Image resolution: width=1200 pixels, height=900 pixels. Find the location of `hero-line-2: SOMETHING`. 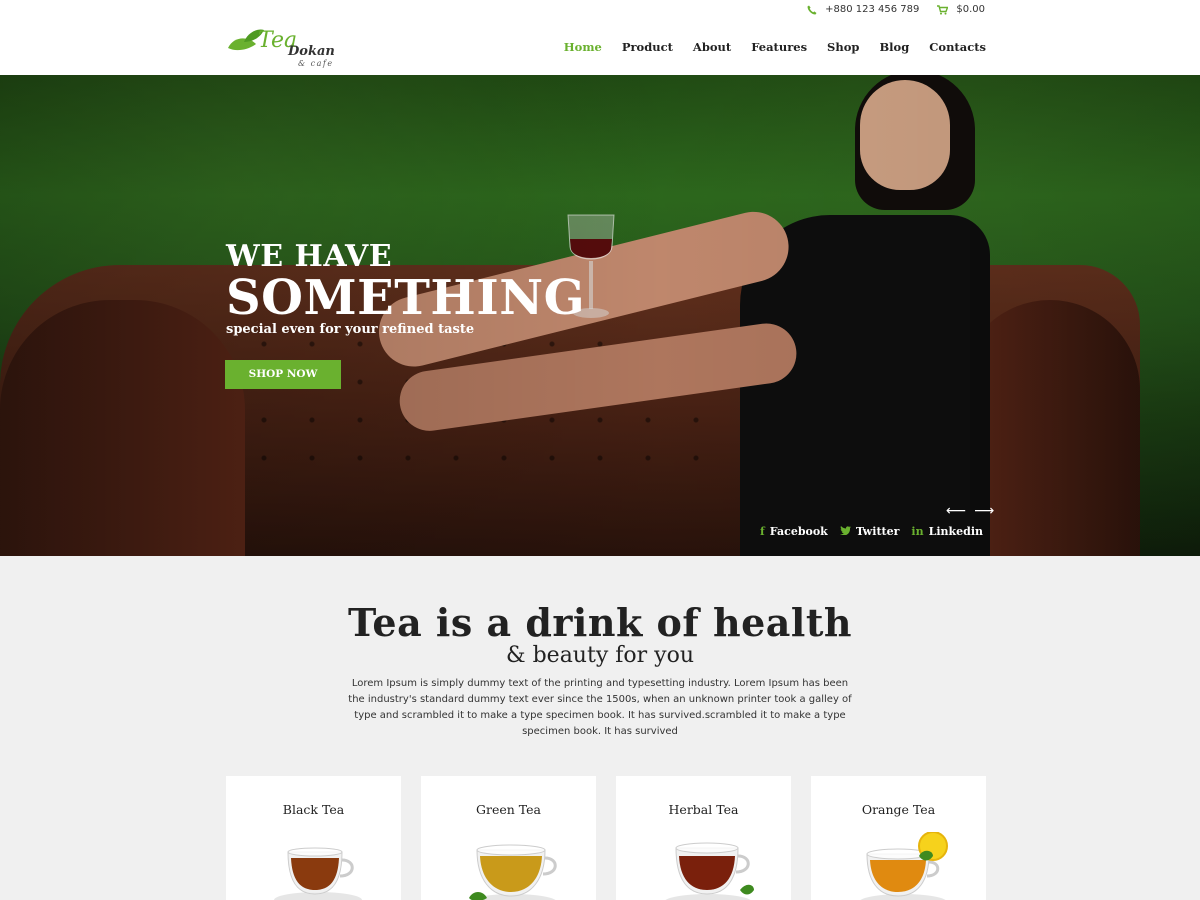

hero-line-2: SOMETHING is located at coordinates (406, 298).